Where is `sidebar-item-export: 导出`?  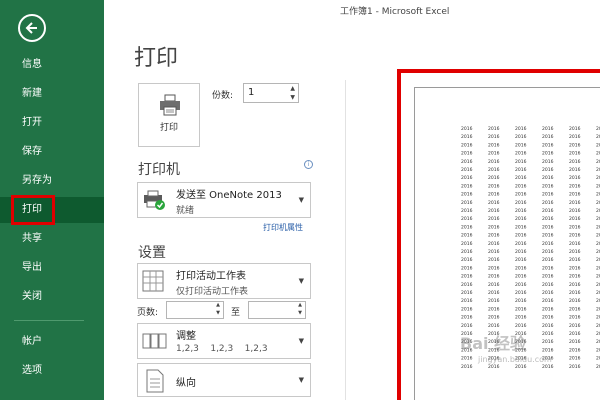 sidebar-item-export: 导出 is located at coordinates (52, 268).